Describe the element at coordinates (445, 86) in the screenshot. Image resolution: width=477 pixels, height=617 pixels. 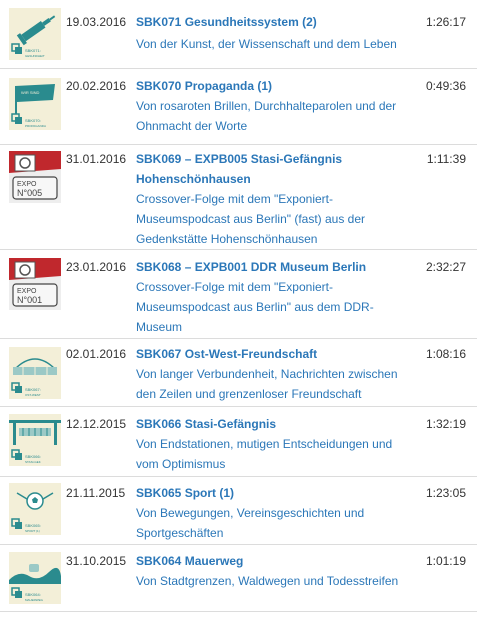
I see `episode-duration: 0:49:36` at that location.